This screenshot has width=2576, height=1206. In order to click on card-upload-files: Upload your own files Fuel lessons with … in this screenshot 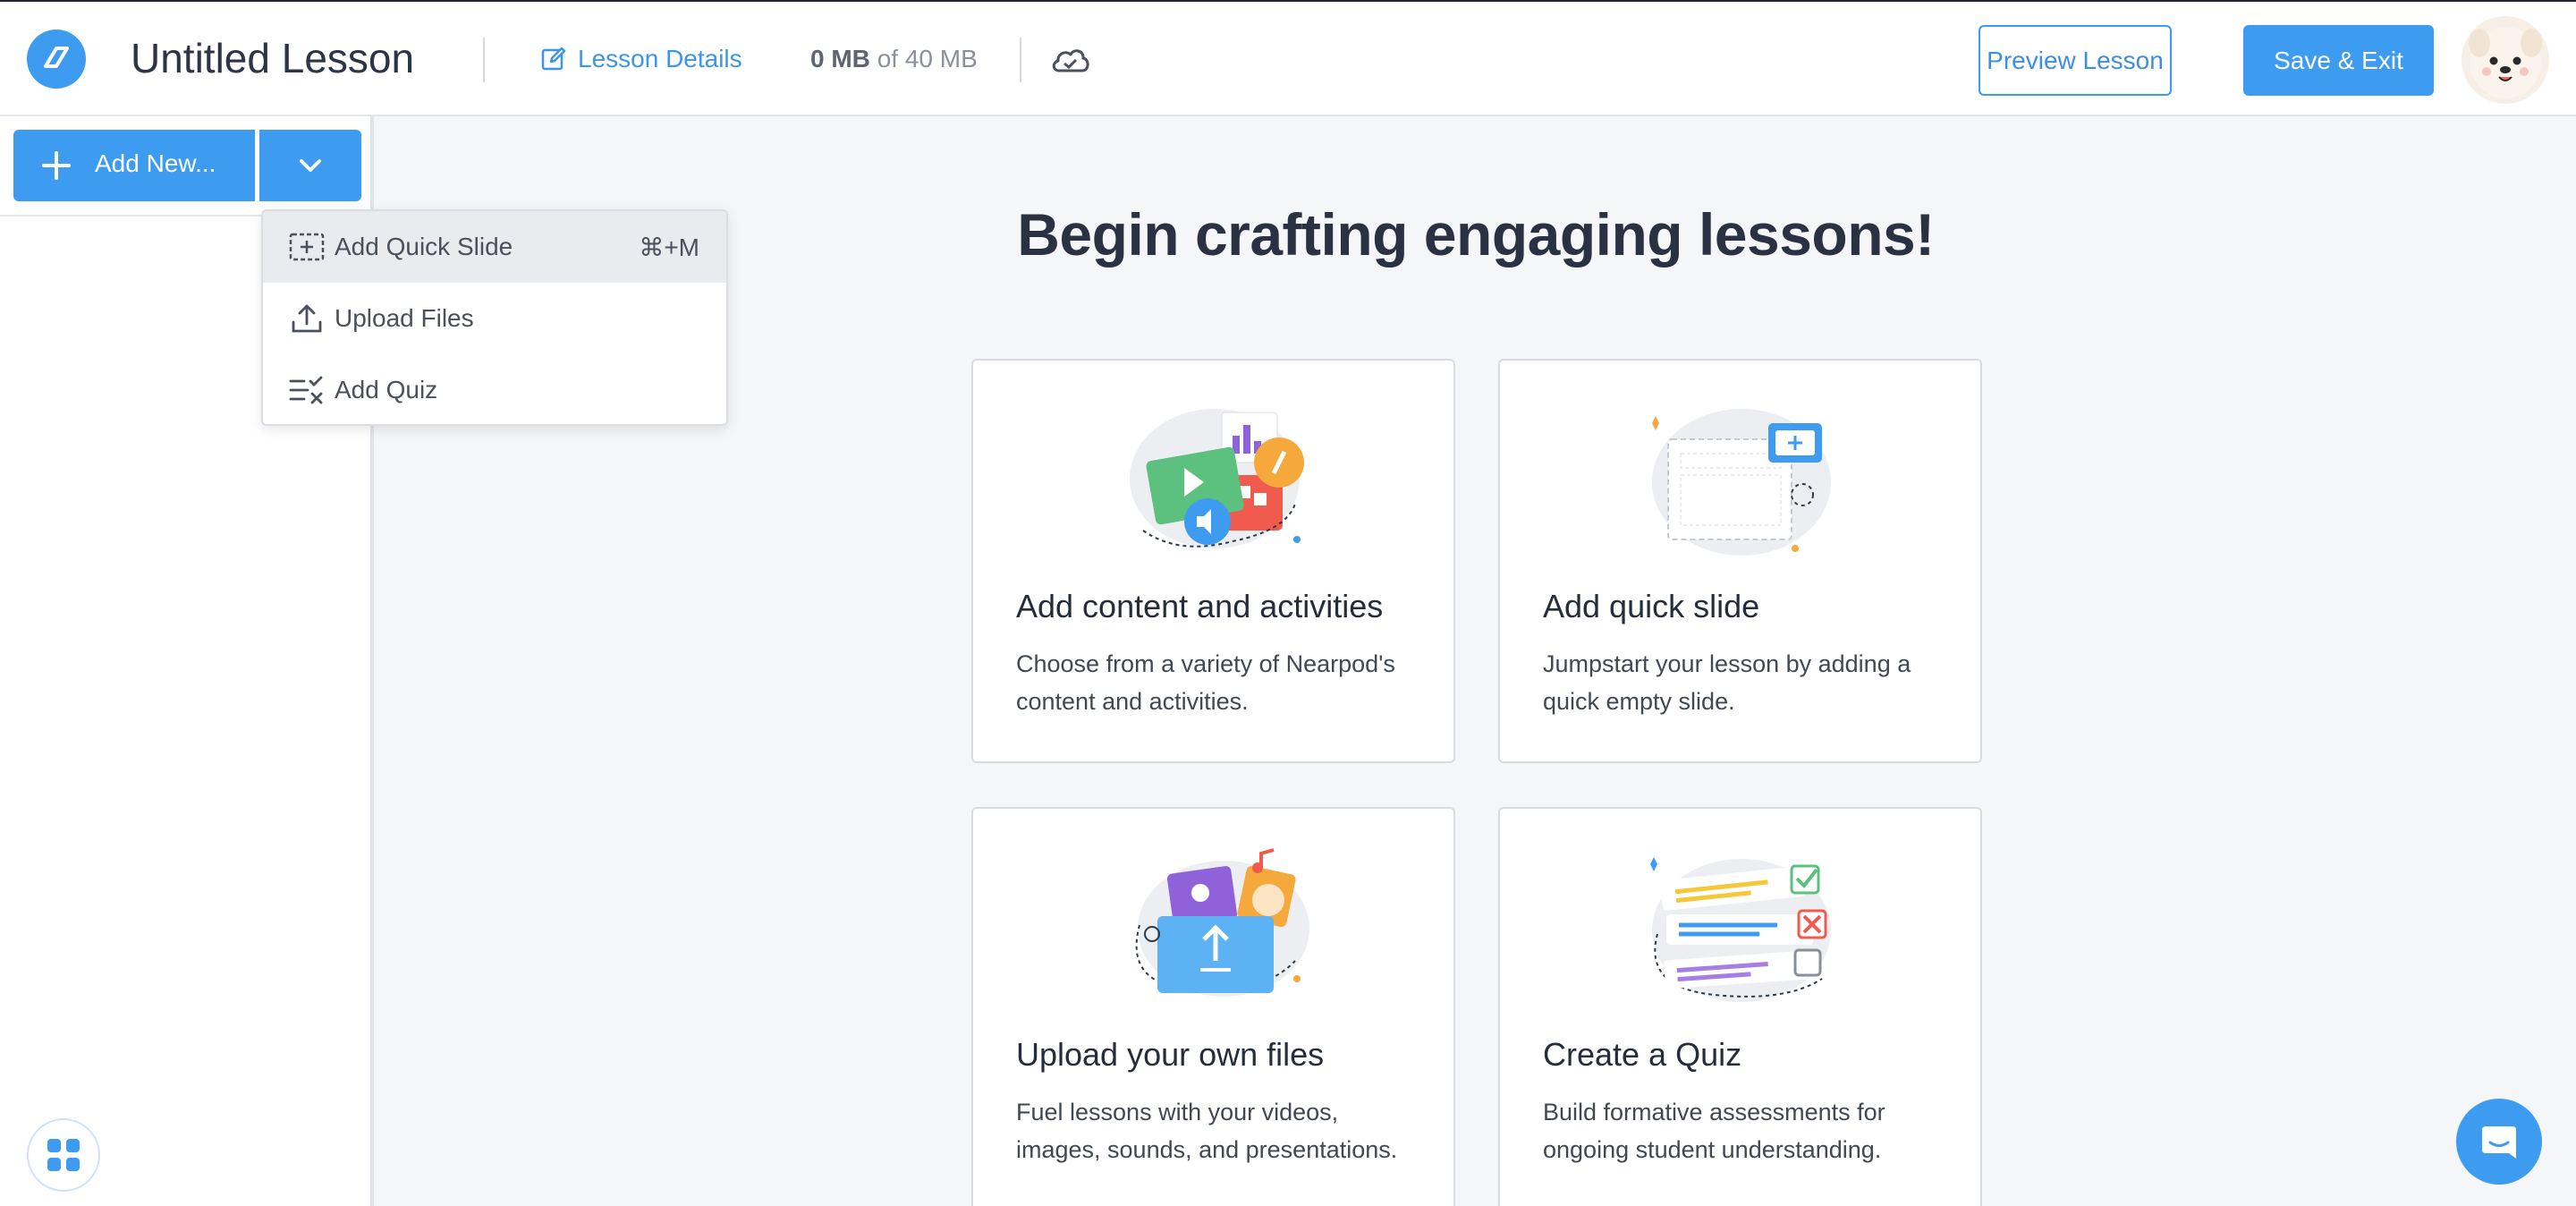, I will do `click(1213, 1006)`.